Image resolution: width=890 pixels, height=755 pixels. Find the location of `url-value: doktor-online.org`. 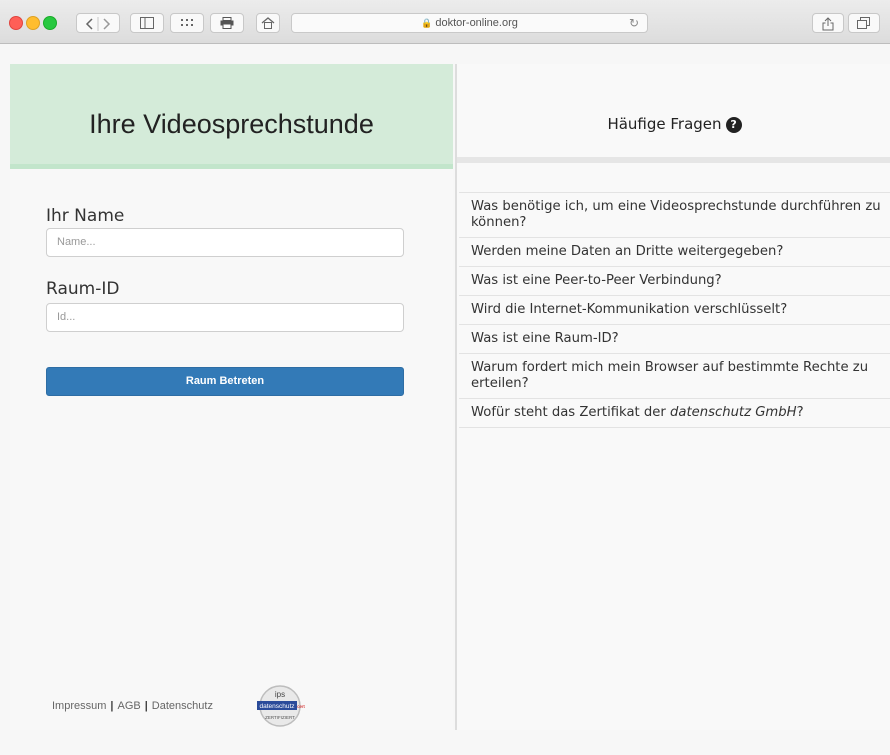

url-value: doktor-online.org is located at coordinates (476, 23).